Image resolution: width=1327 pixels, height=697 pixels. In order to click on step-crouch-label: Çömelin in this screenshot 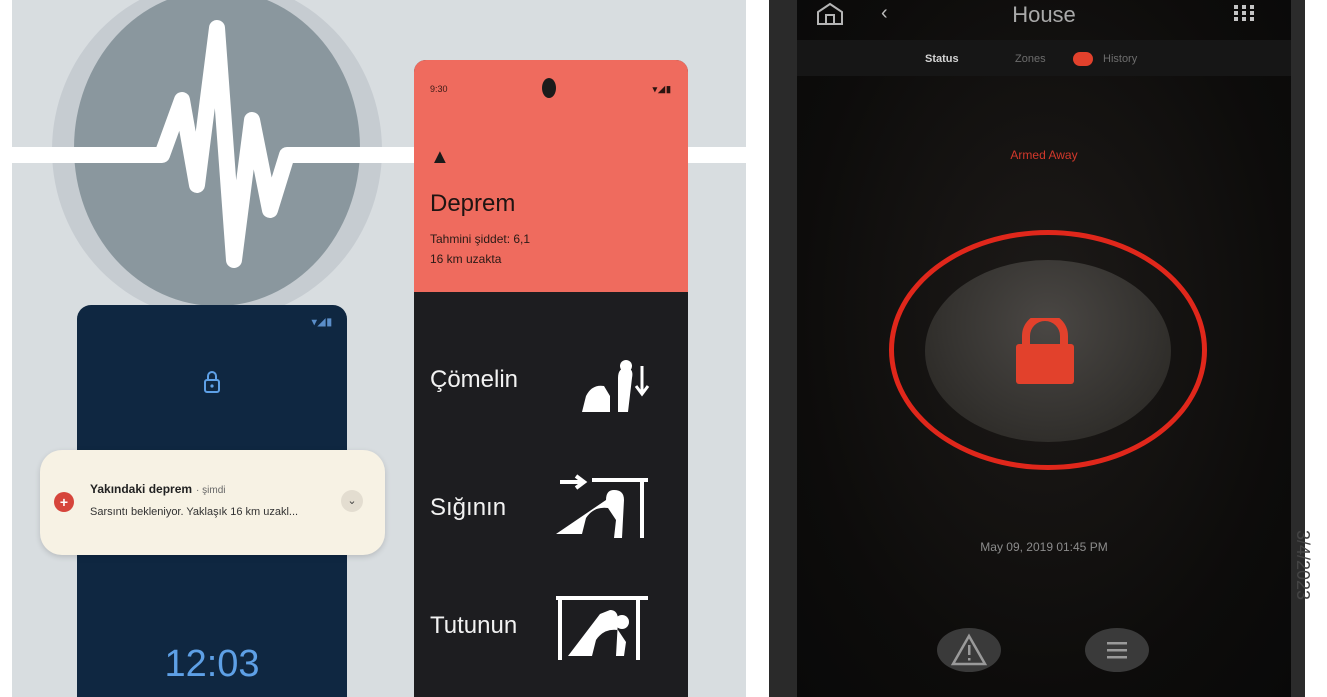, I will do `click(474, 379)`.